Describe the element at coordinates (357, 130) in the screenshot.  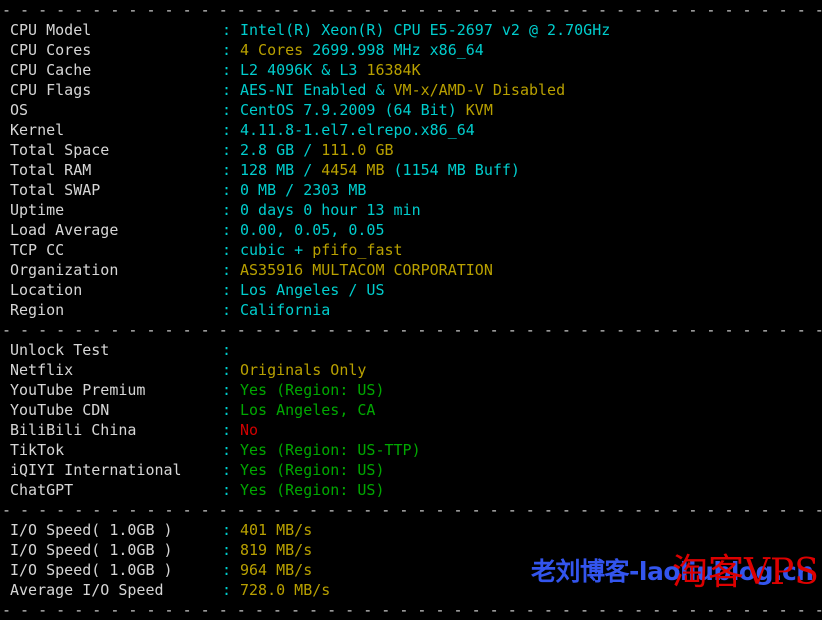
I see `system-info-row-value-part: 4.11.8-1.el7.elrepo.x86_64` at that location.